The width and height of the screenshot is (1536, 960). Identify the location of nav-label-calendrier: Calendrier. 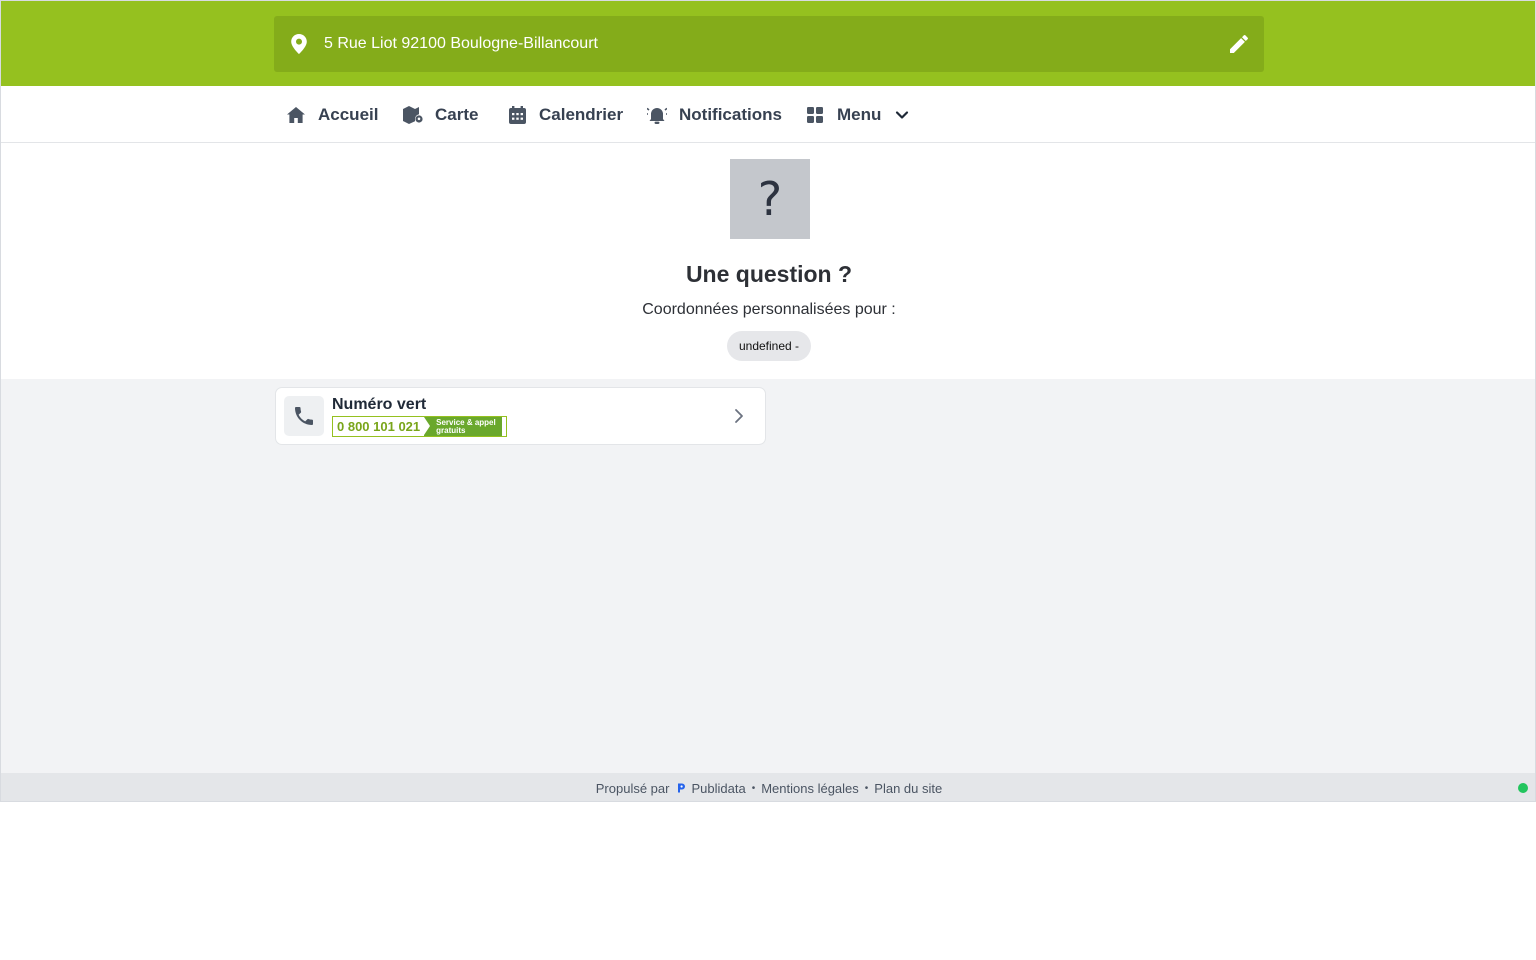
(581, 114).